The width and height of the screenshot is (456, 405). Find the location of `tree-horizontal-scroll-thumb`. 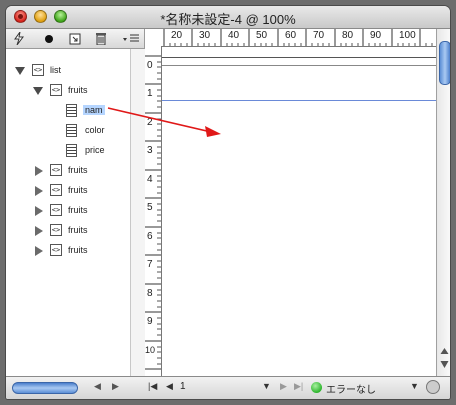

tree-horizontal-scroll-thumb is located at coordinates (45, 388).